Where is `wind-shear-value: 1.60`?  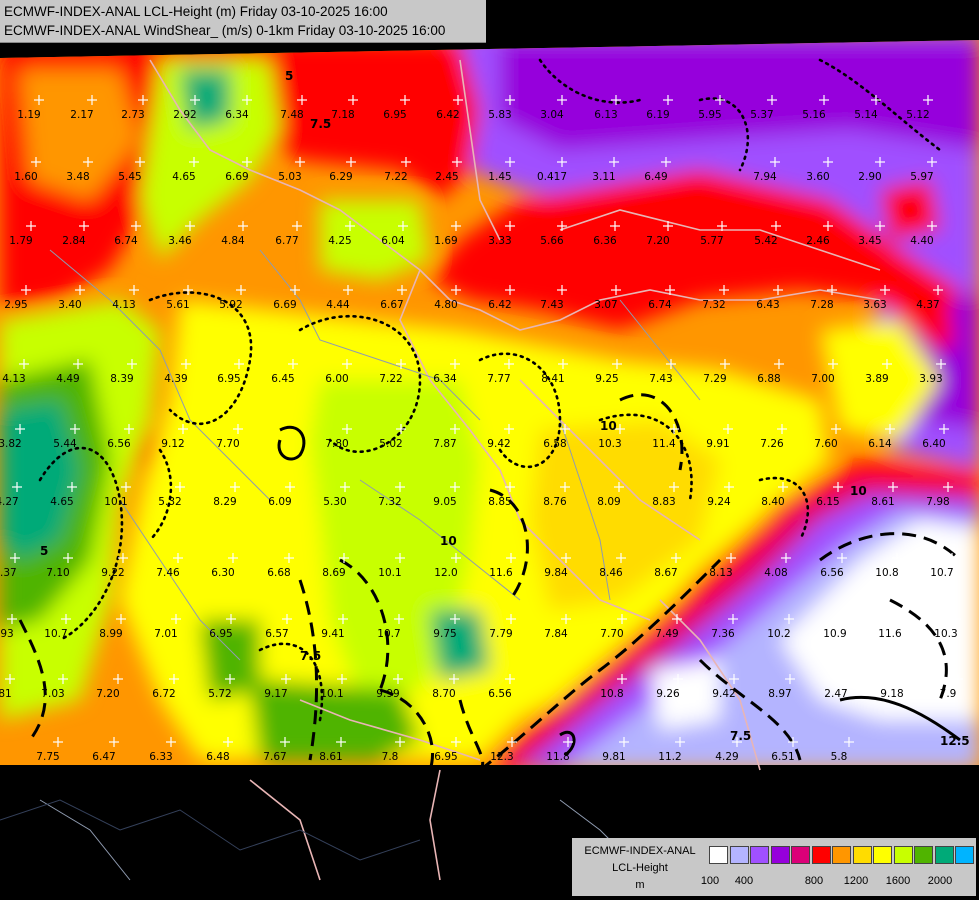
wind-shear-value: 1.60 is located at coordinates (25, 177).